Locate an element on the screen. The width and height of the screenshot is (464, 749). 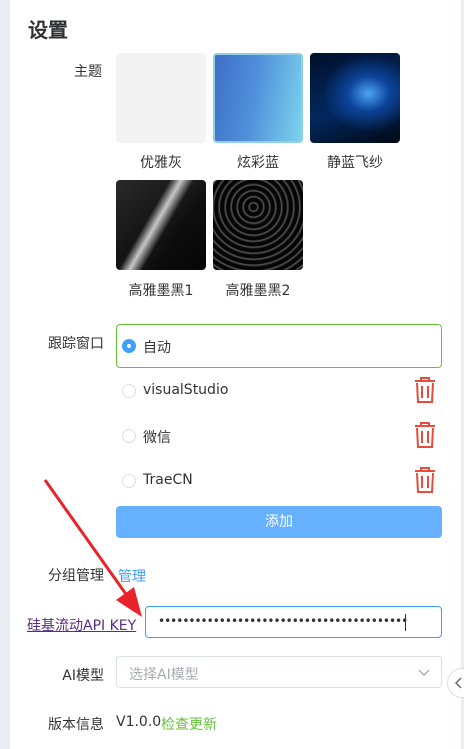
annotation-arrow-head is located at coordinates (129, 602).